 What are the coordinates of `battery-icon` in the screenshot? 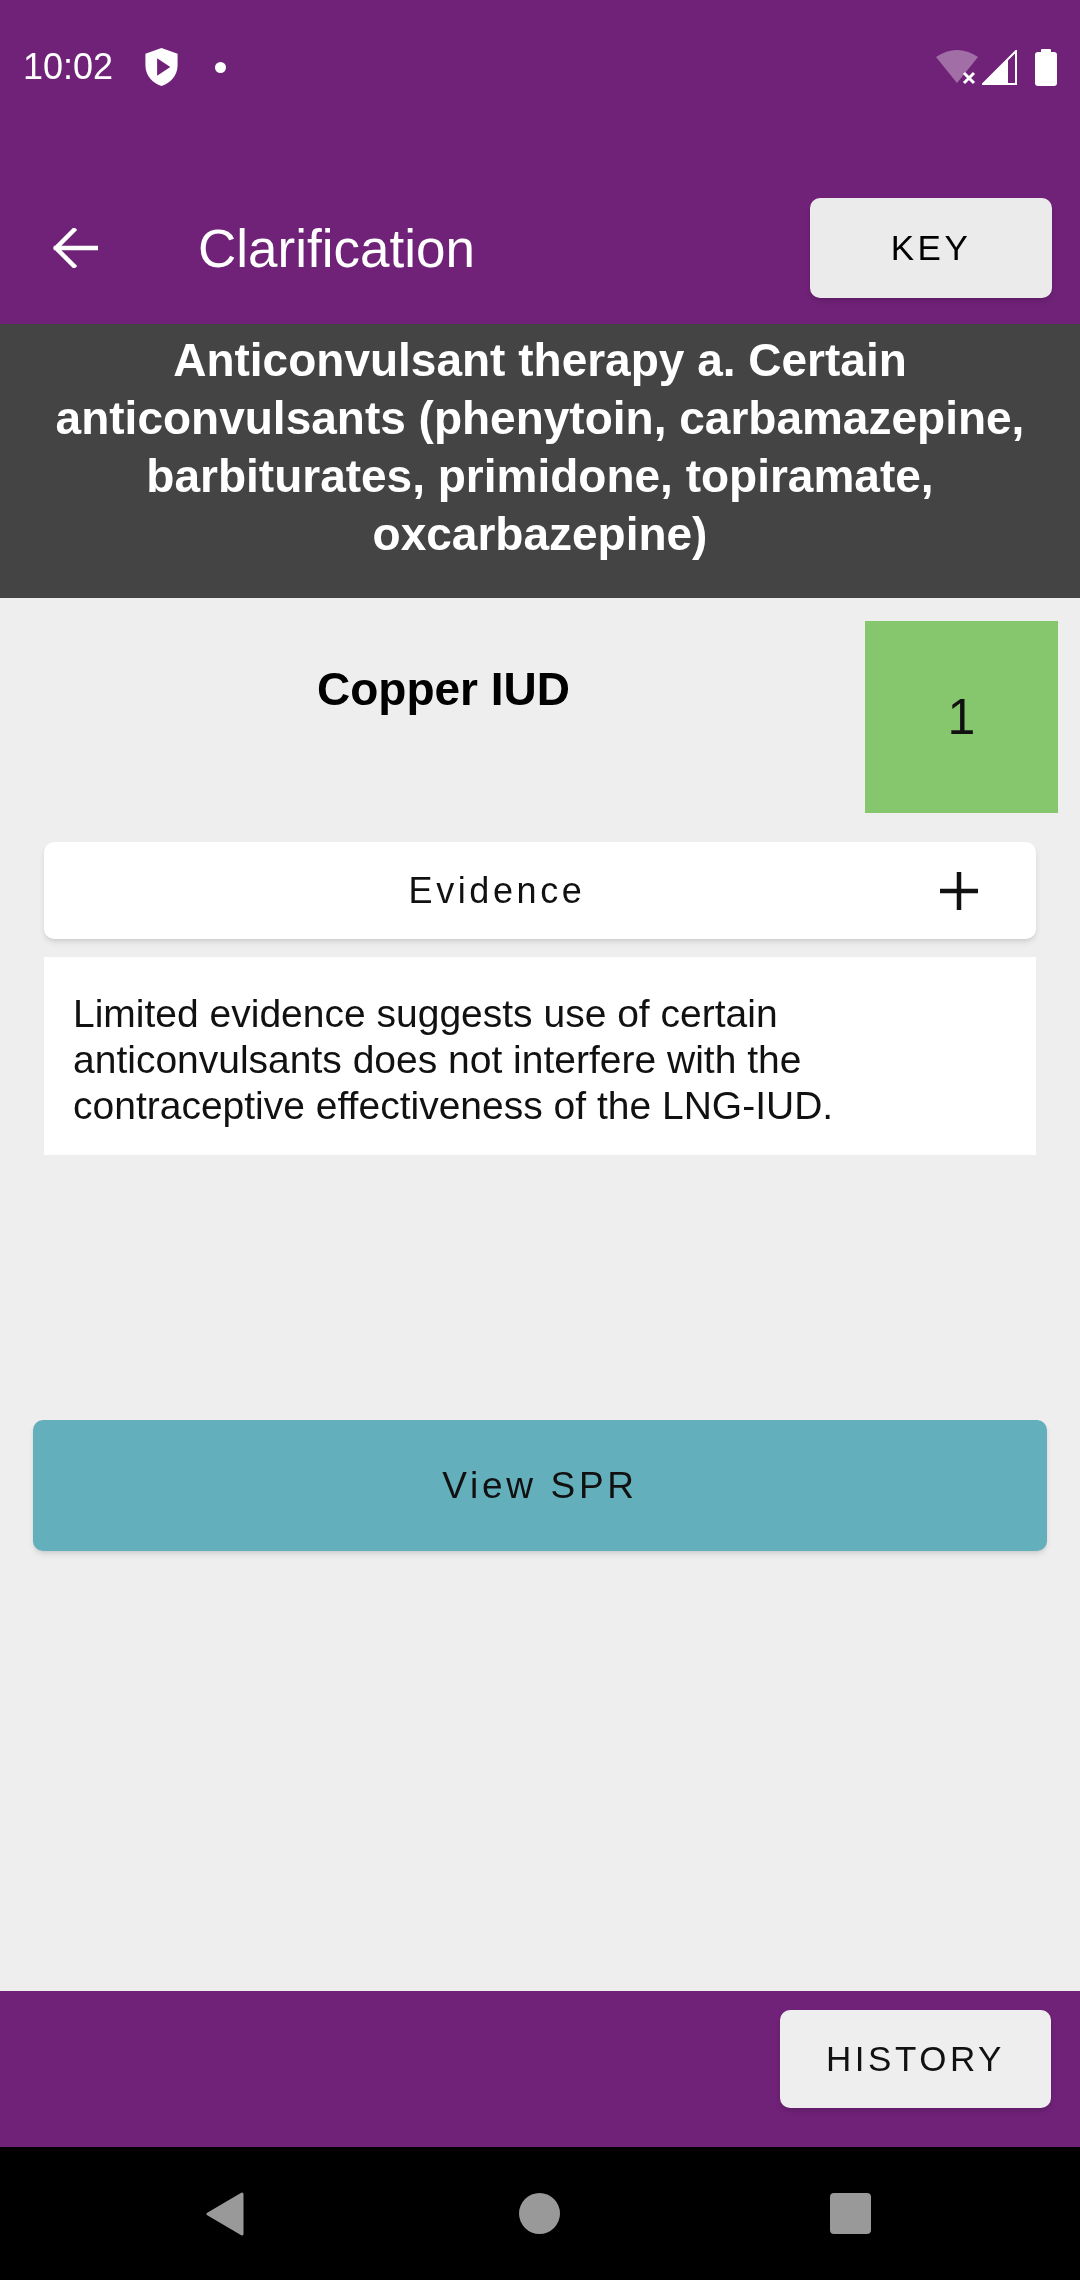 It's located at (1046, 67).